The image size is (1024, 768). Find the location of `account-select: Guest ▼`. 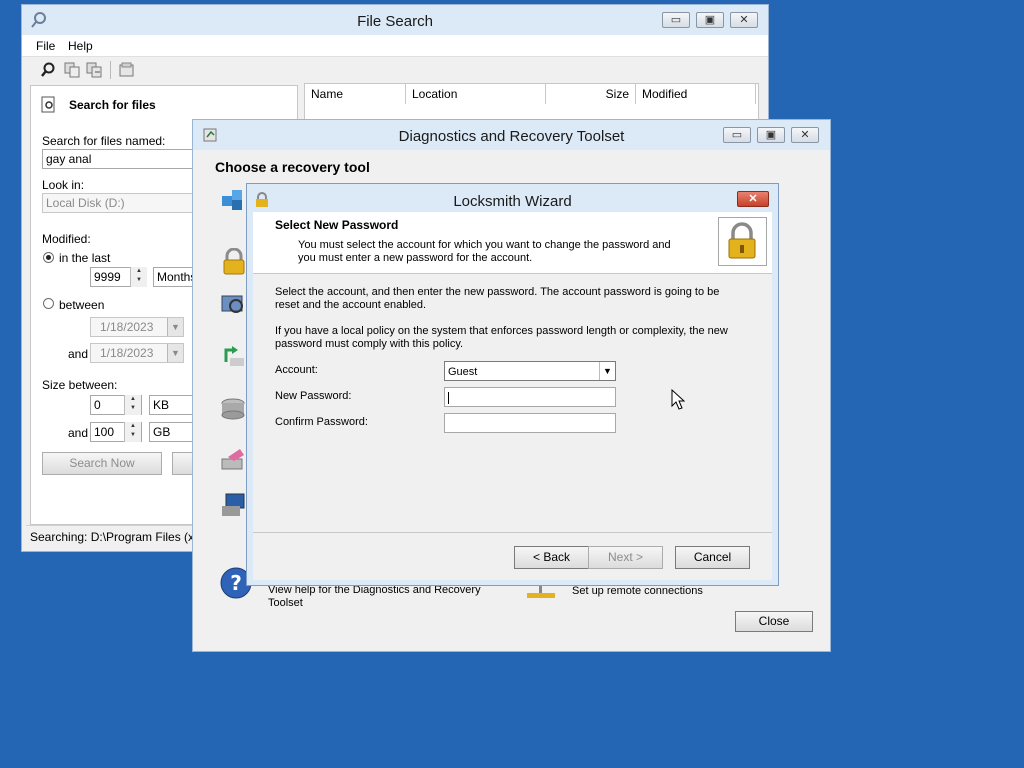

account-select: Guest ▼ is located at coordinates (530, 371).